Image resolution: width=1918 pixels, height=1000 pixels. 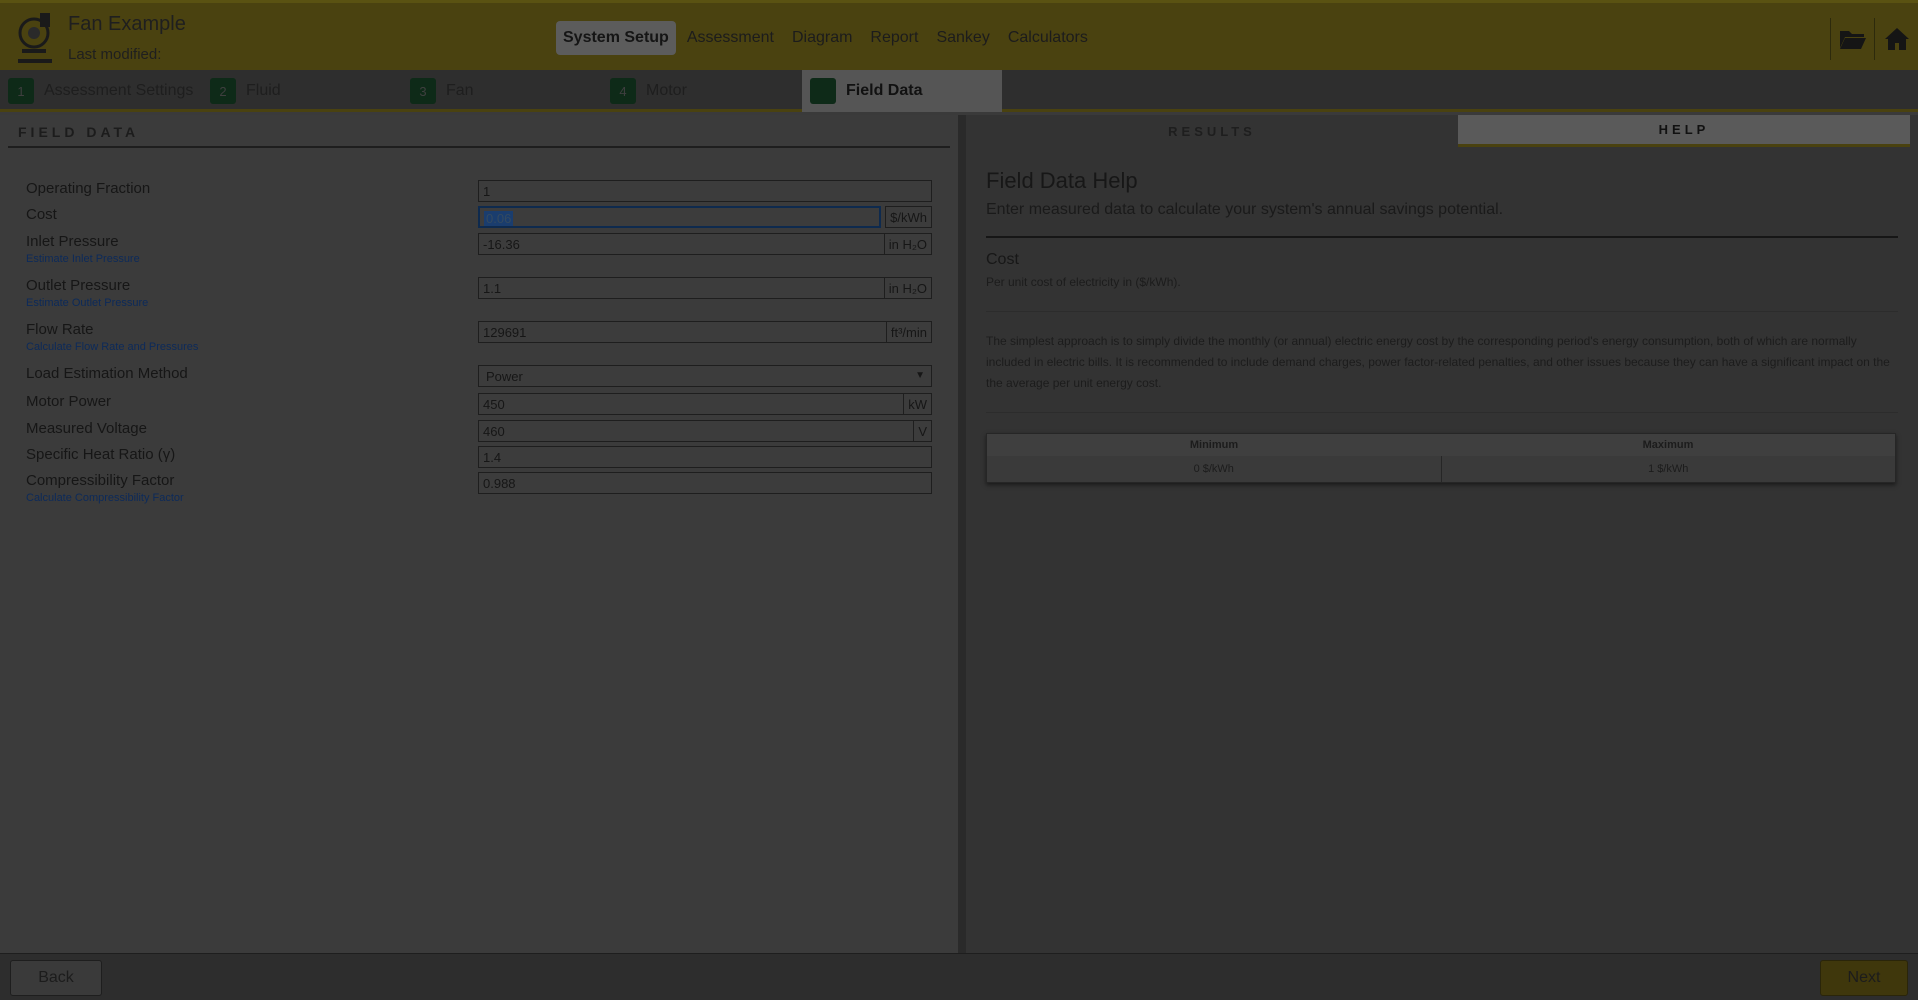 I want to click on step-number: 1, so click(x=21, y=91).